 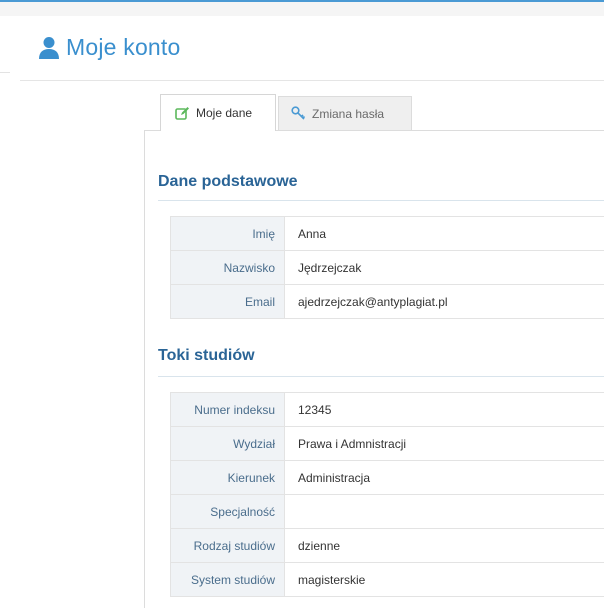 I want to click on row-value: Administracja, so click(x=444, y=477).